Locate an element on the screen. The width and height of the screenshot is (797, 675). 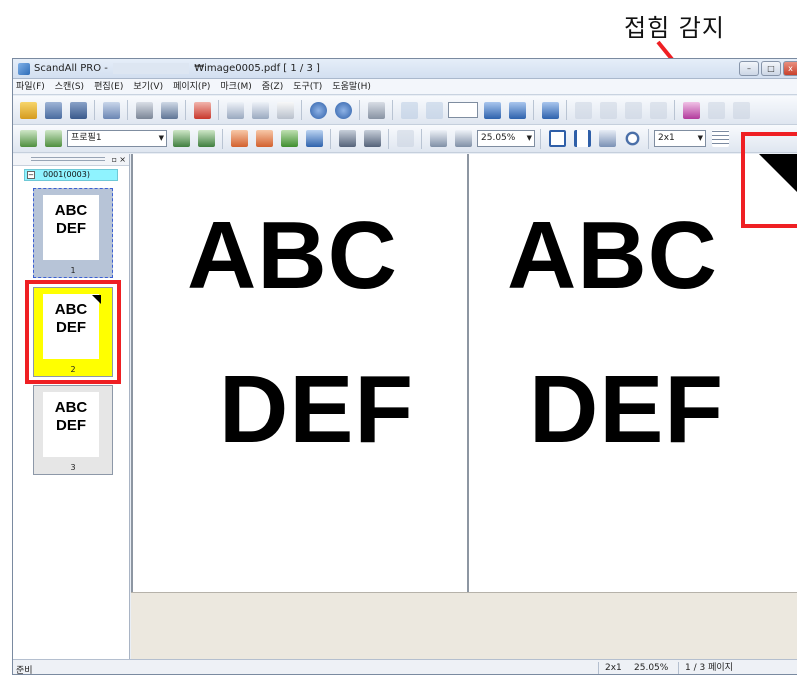
mark-next-button is located at coordinates (716, 110).